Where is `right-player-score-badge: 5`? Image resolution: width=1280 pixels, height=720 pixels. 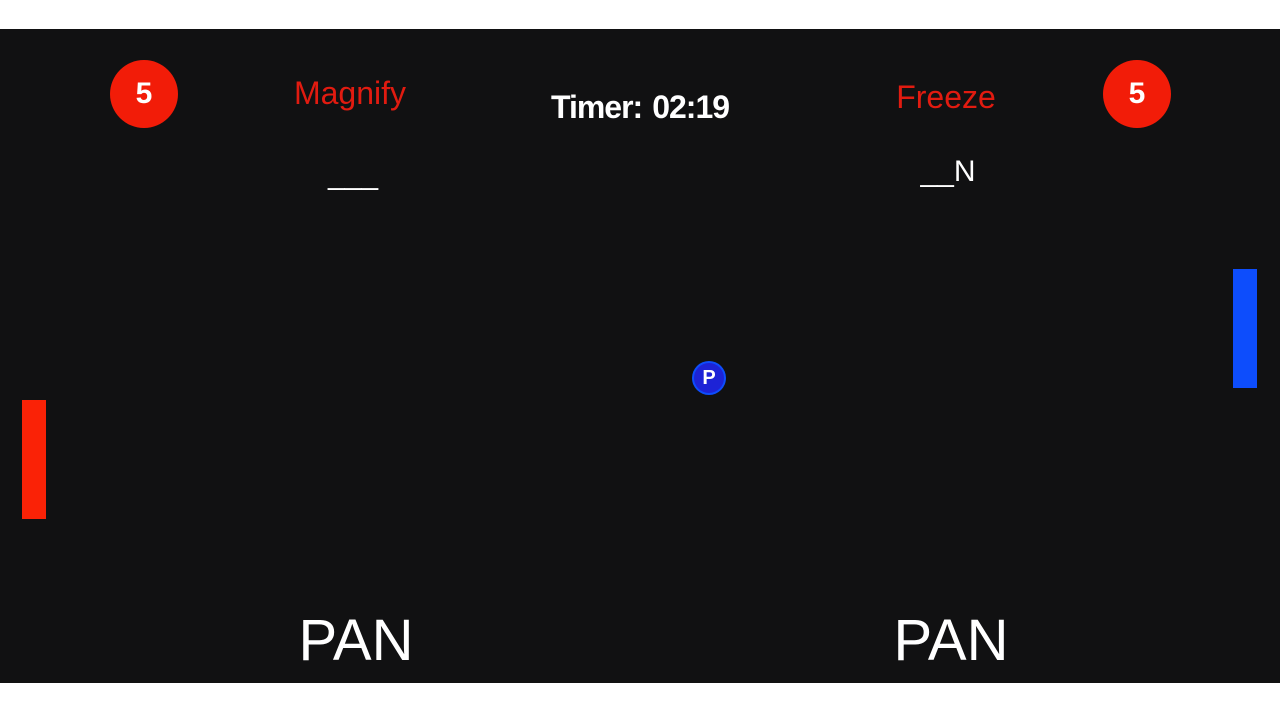
right-player-score-badge: 5 is located at coordinates (1137, 94).